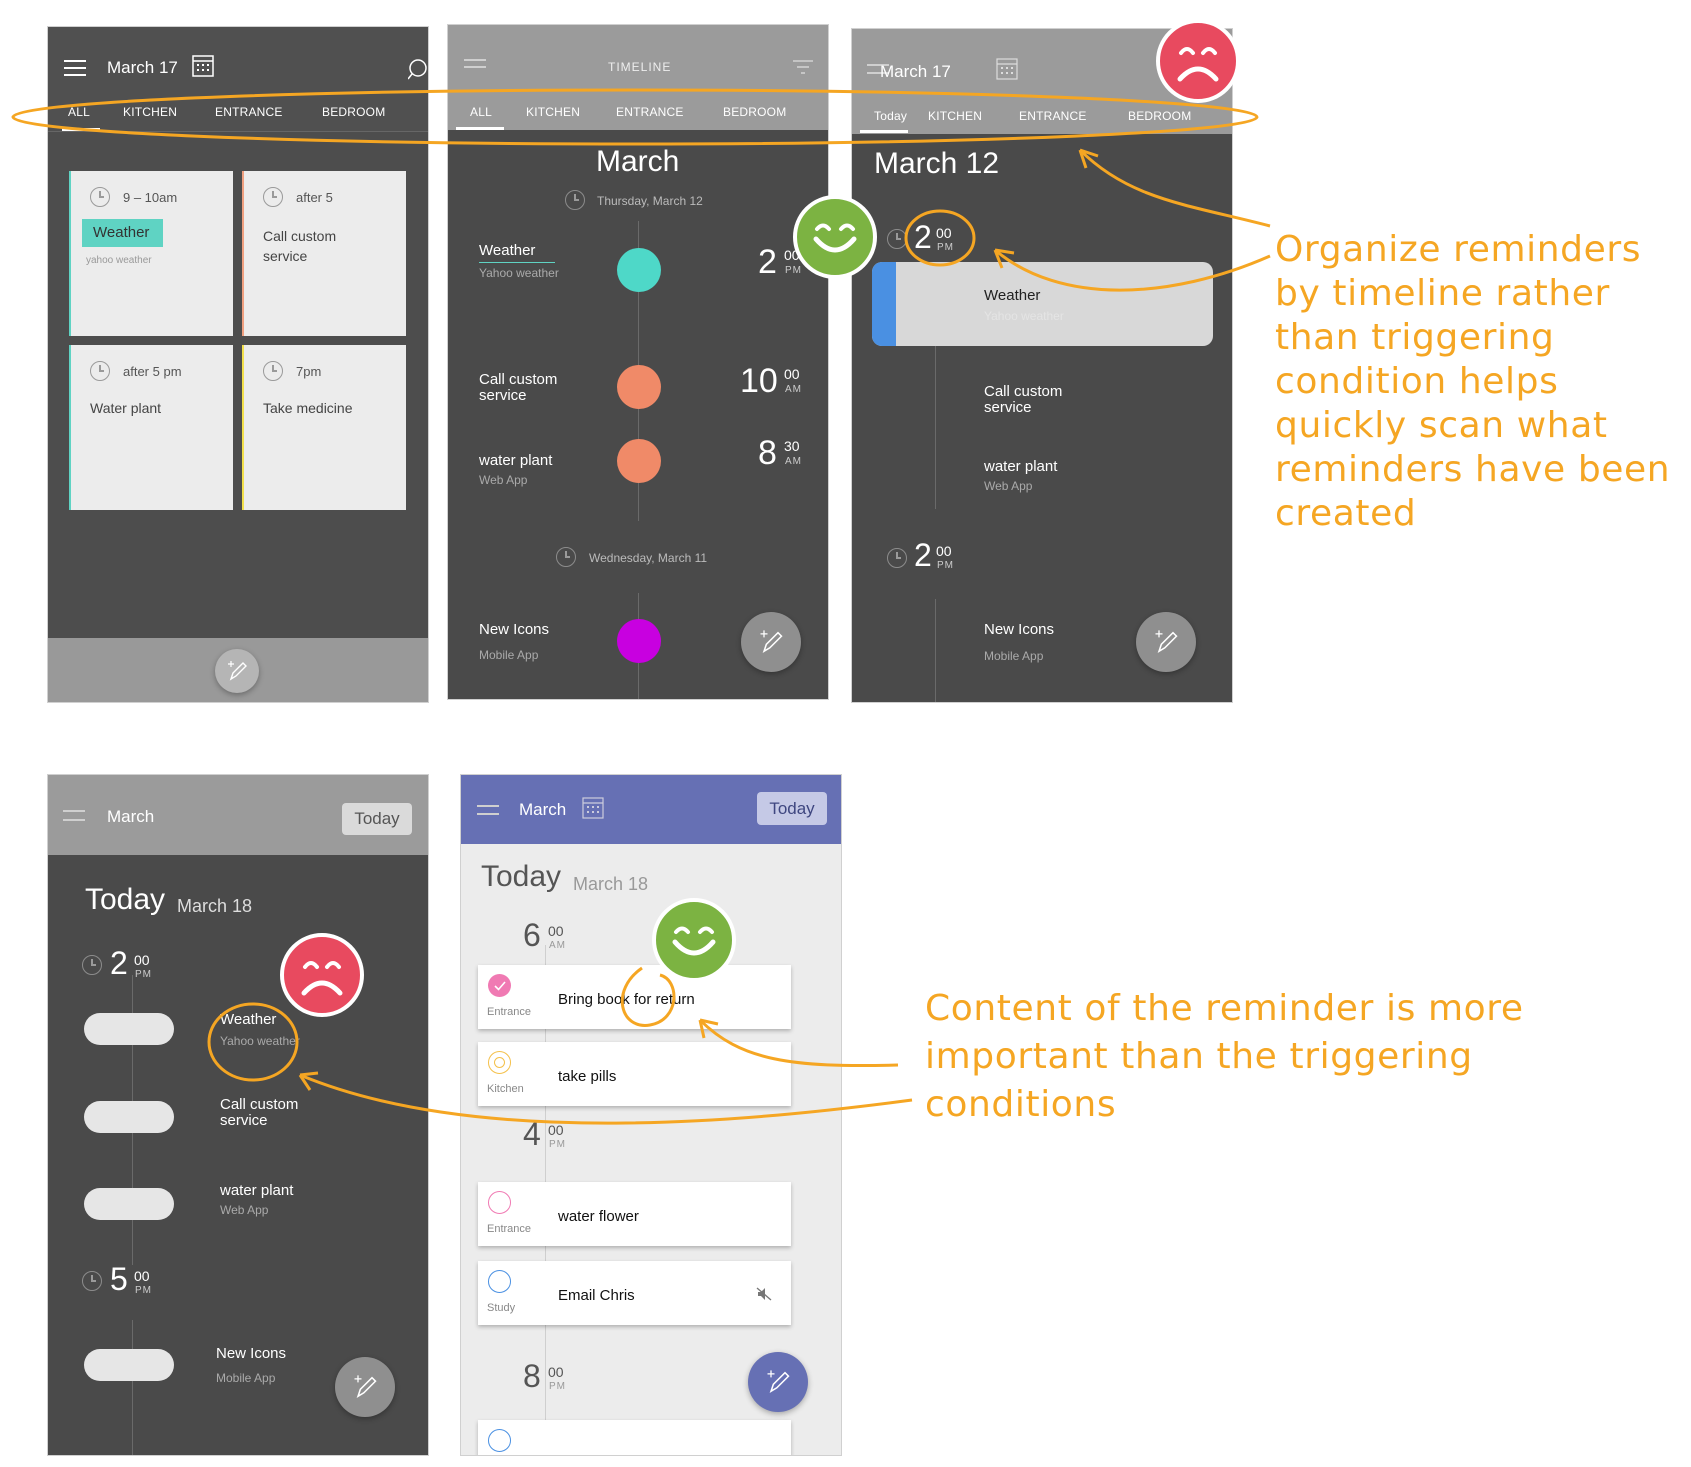 Image resolution: width=1691 pixels, height=1467 pixels. I want to click on reminder-card: take pills Kitchen, so click(634, 1074).